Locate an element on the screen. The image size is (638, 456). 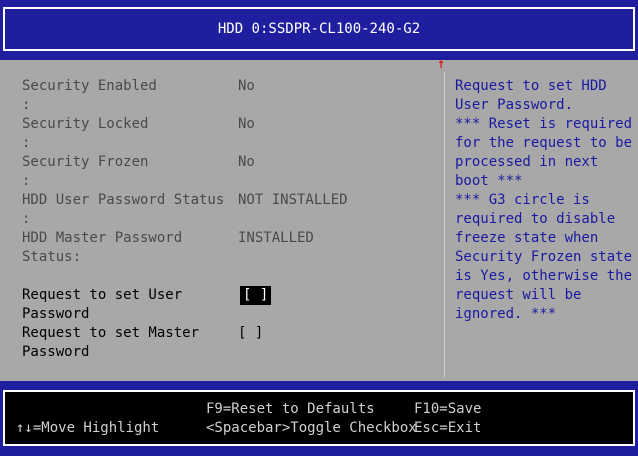
setting-value: INSTALLED is located at coordinates (276, 238).